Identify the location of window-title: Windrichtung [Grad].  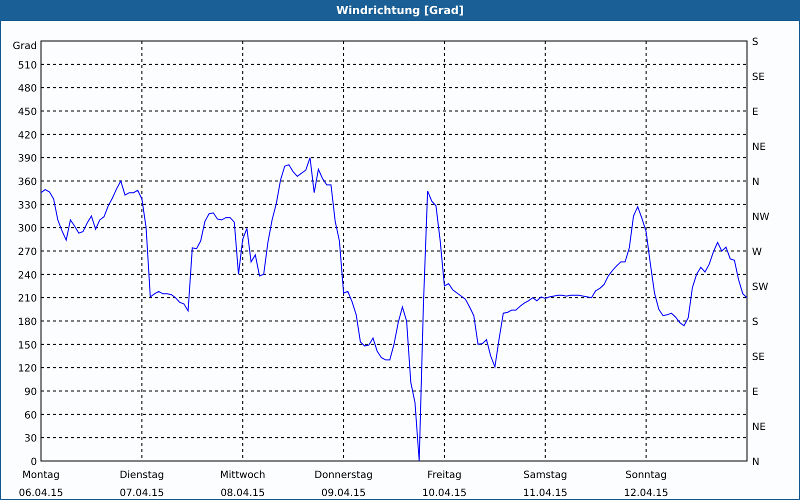
(400, 10).